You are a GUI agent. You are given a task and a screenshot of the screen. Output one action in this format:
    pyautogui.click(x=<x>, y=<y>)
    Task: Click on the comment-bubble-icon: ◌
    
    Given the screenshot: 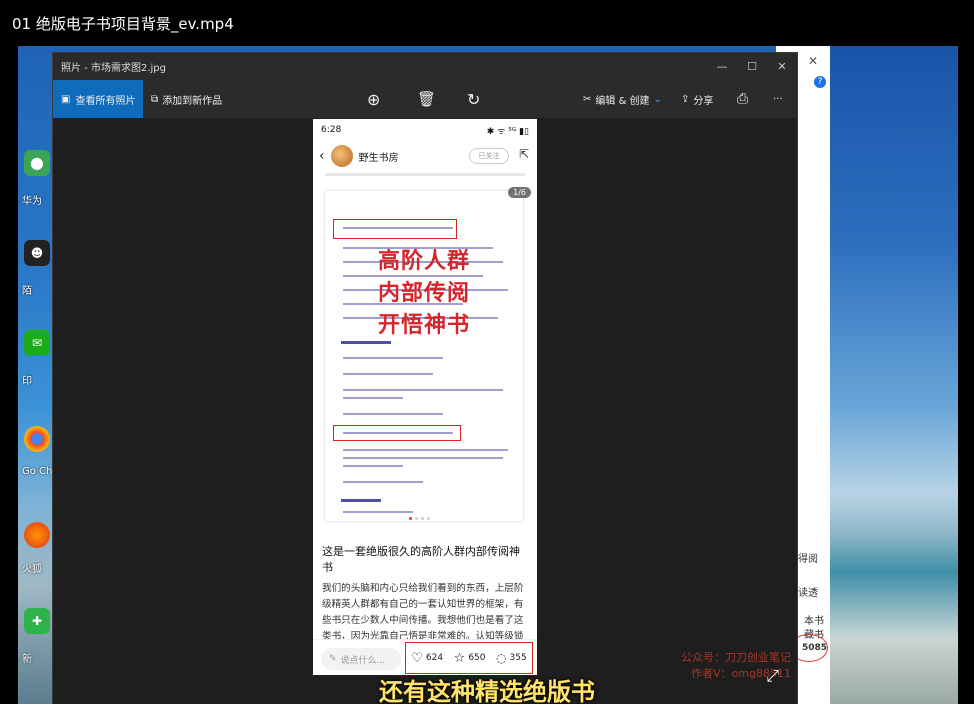 What is the action you would take?
    pyautogui.click(x=501, y=658)
    